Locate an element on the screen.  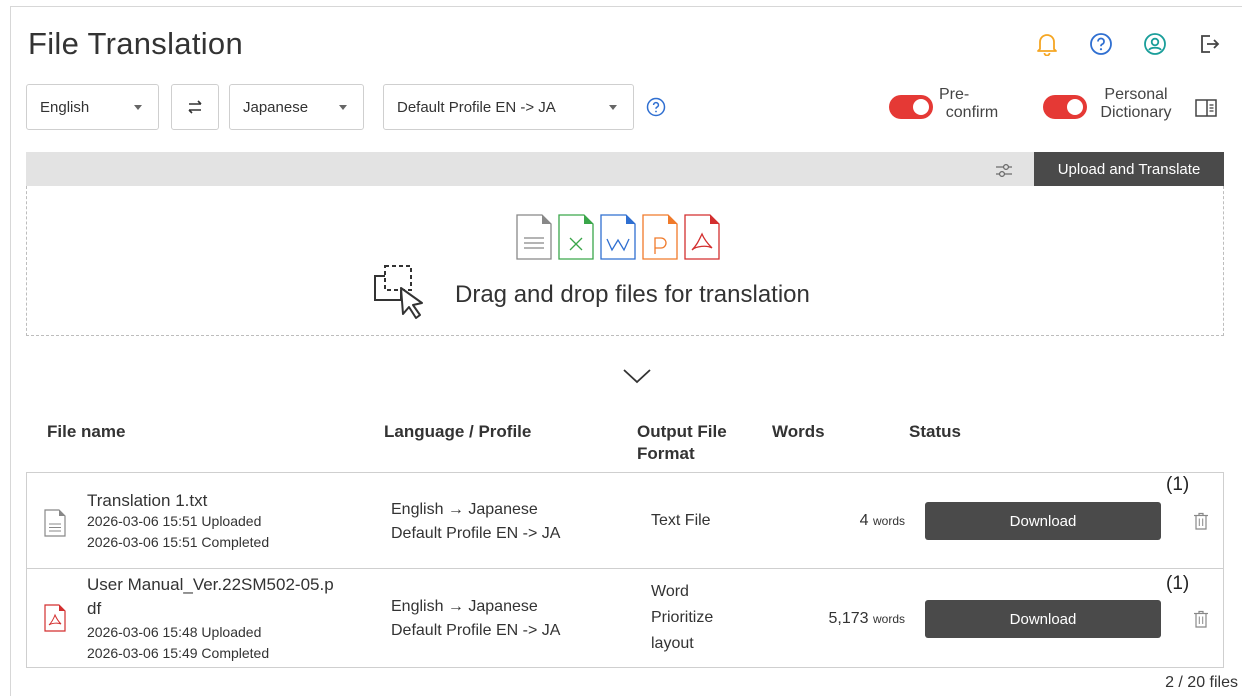
dropzone-text: Drag and drop files for translation is located at coordinates (632, 294).